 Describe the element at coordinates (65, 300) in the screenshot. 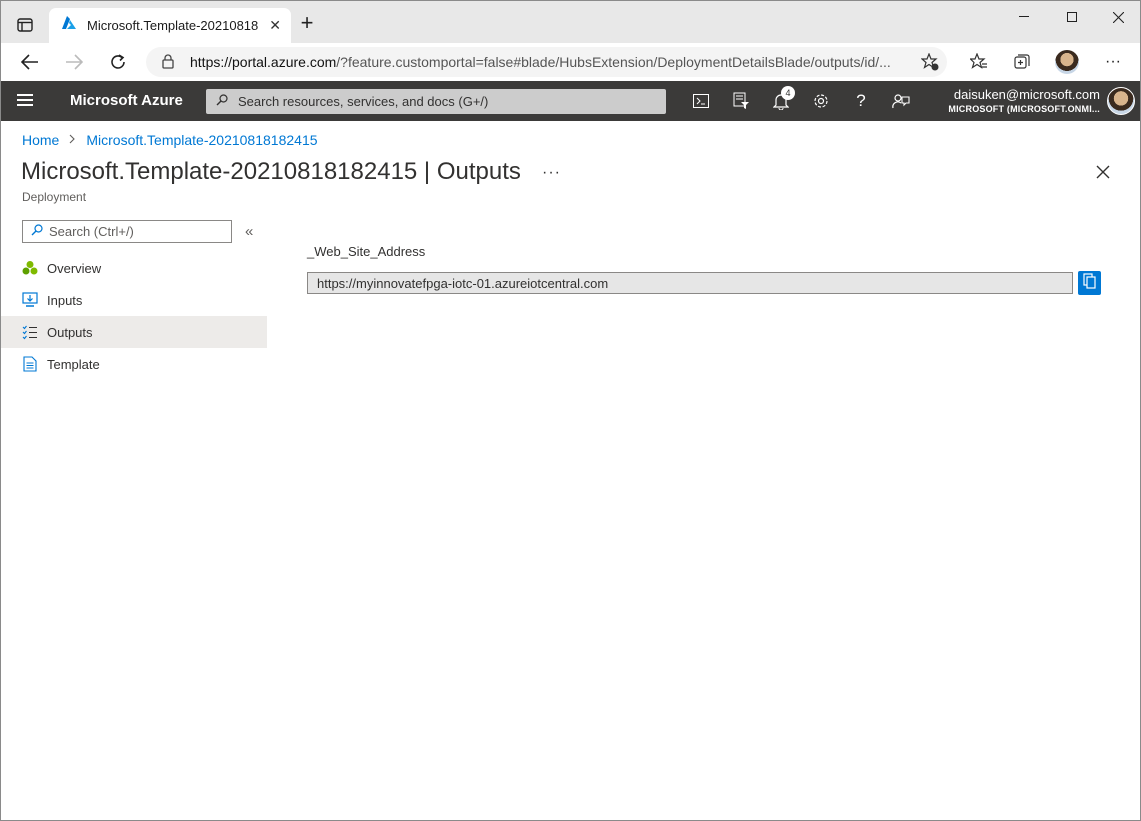

I see `sidebar-item-label: Inputs` at that location.